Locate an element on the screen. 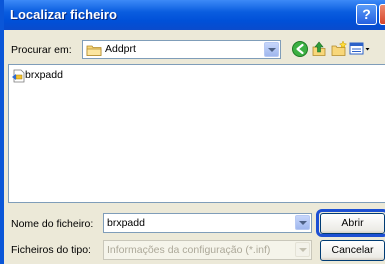  filename-label: Nome do ficheiro: is located at coordinates (52, 224).